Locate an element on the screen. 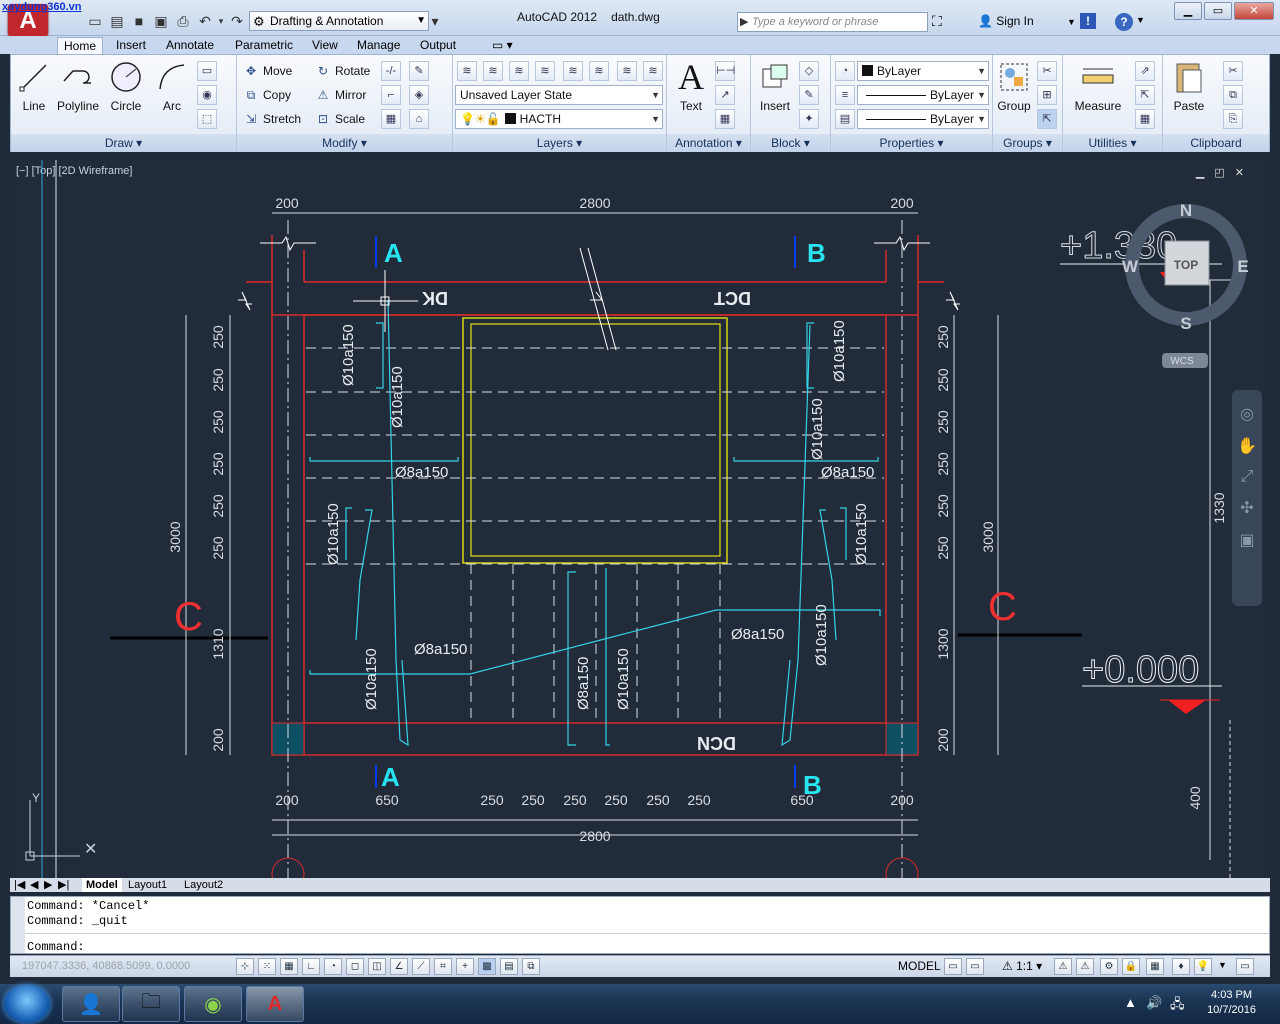 The image size is (1280, 1024). lightbulb-icon: 💡 is located at coordinates (1203, 966).